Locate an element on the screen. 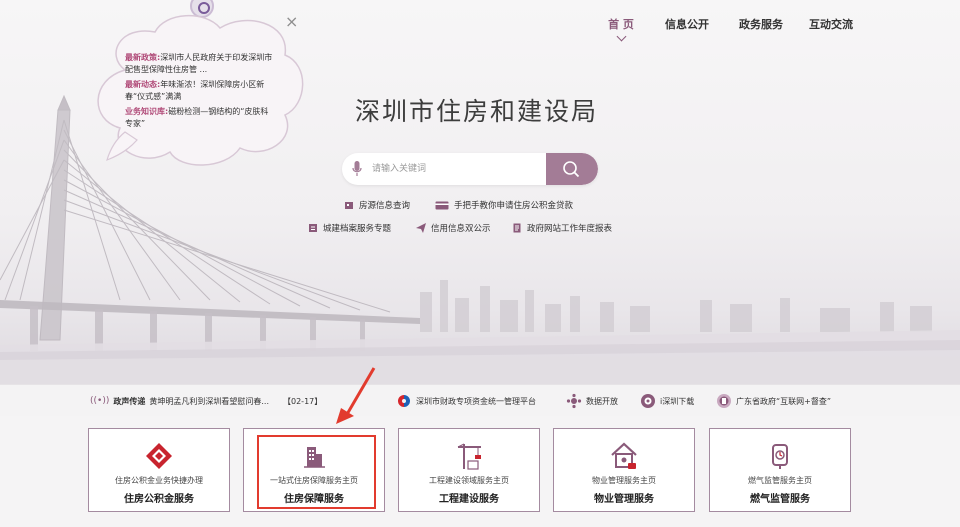  notice-date: 【02-17】 is located at coordinates (303, 401).